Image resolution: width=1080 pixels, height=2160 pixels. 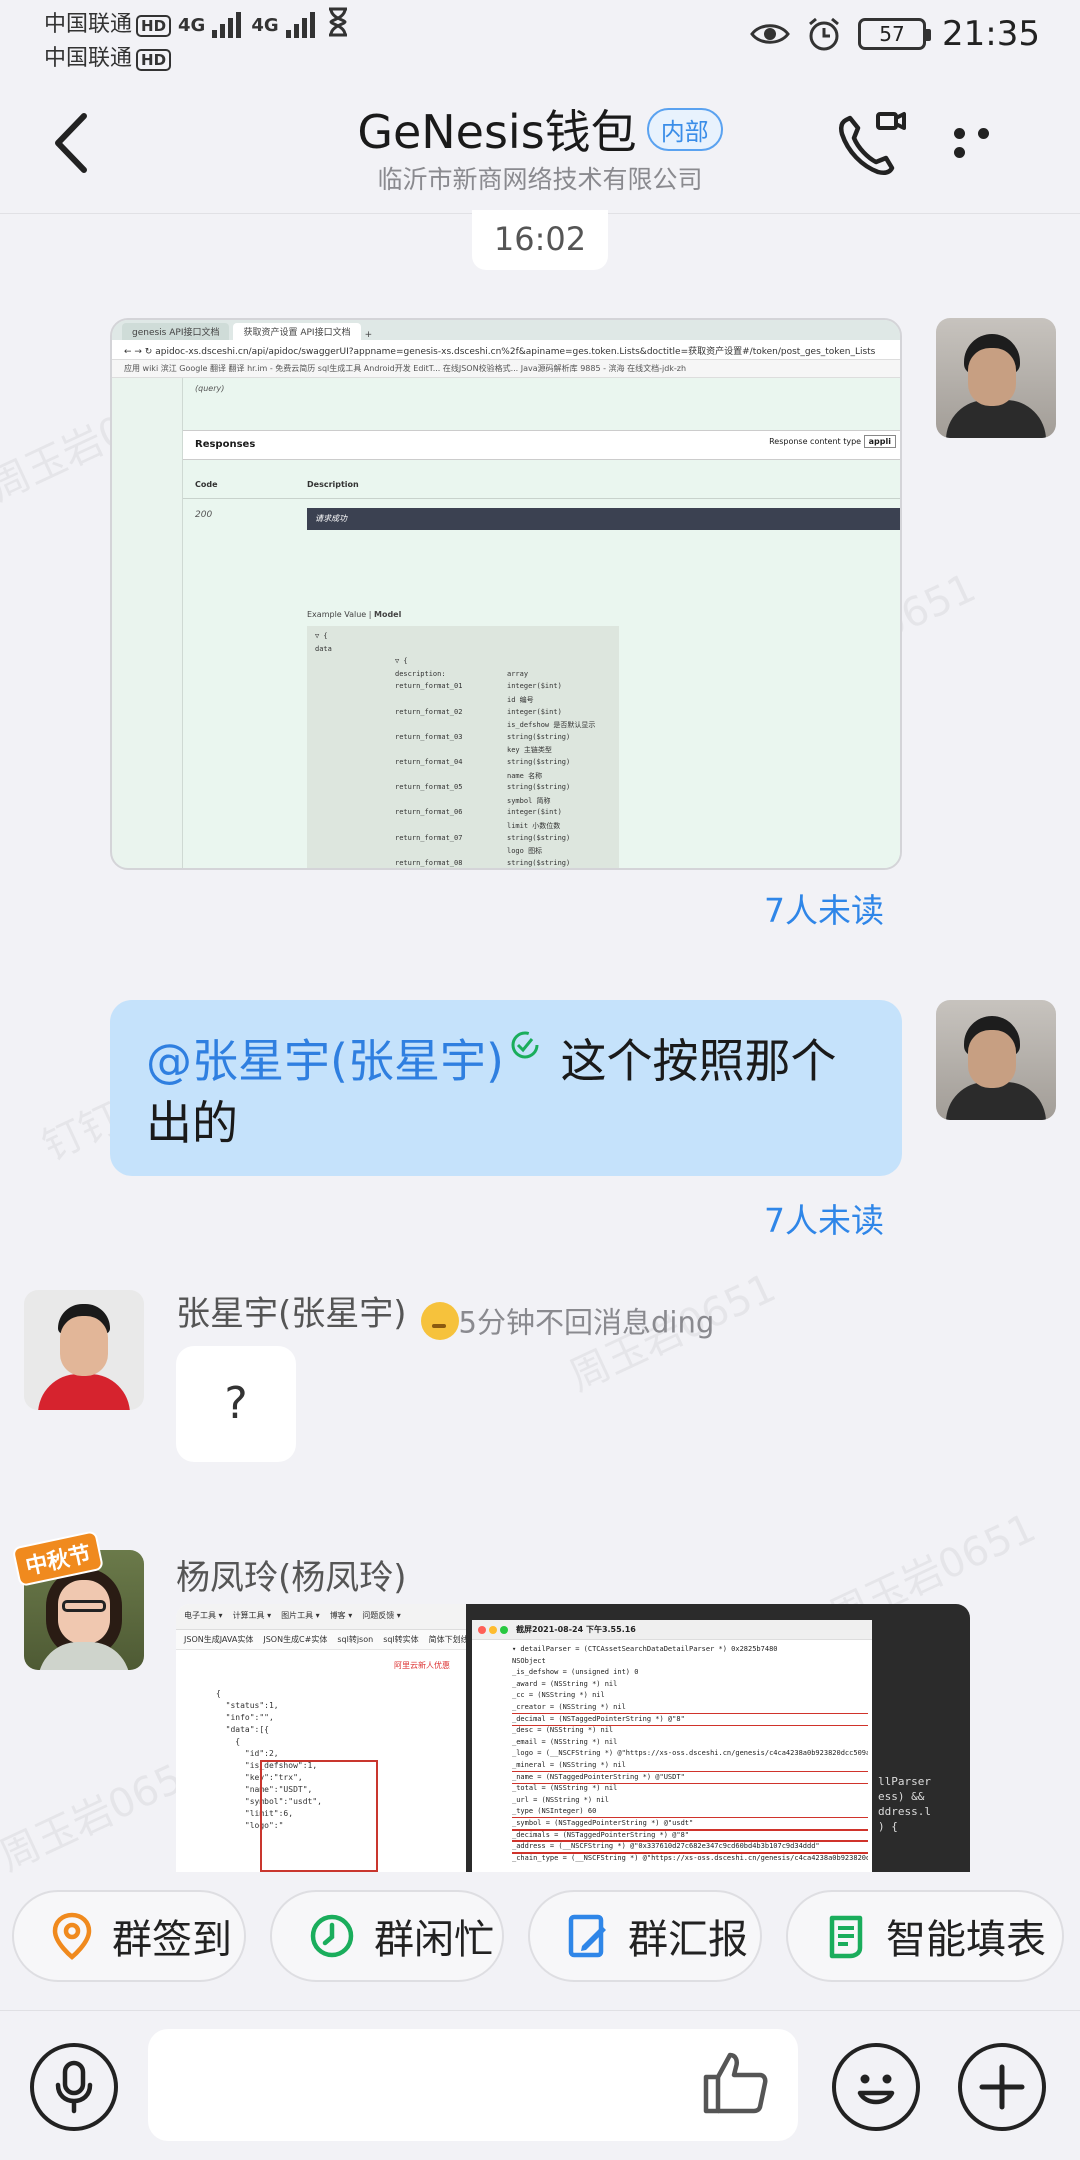 What do you see at coordinates (88, 24) in the screenshot?
I see `carrier-1-label: 中国联通` at bounding box center [88, 24].